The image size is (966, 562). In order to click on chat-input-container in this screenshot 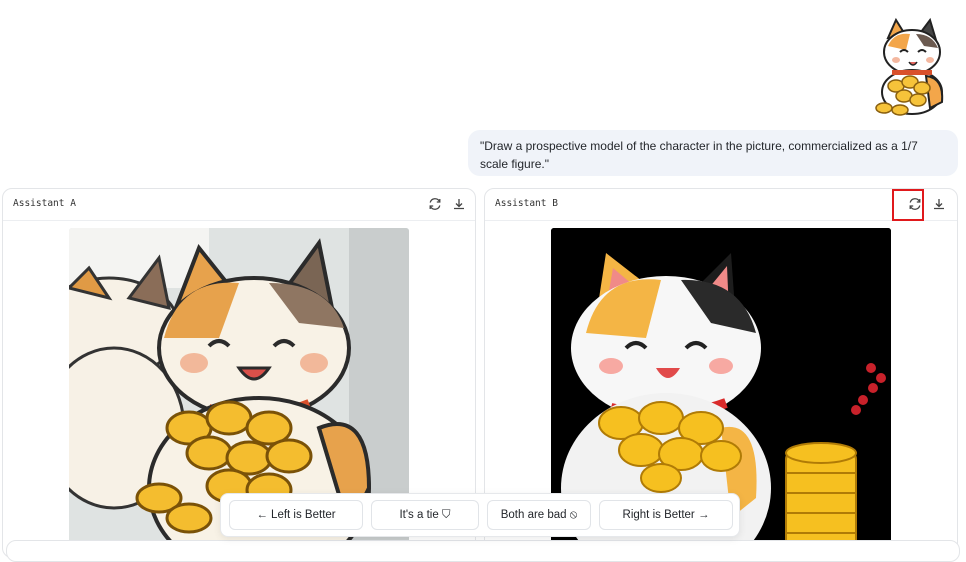, I will do `click(483, 551)`.